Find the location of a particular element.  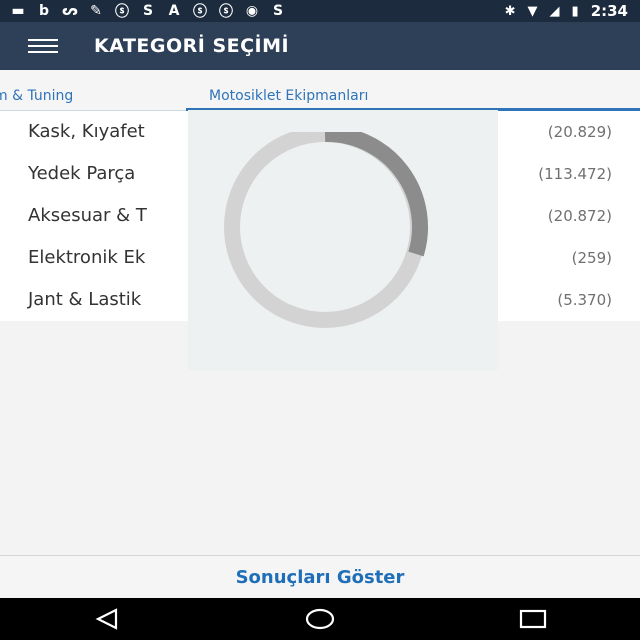

category-name: Aksesuar & T is located at coordinates (87, 215).